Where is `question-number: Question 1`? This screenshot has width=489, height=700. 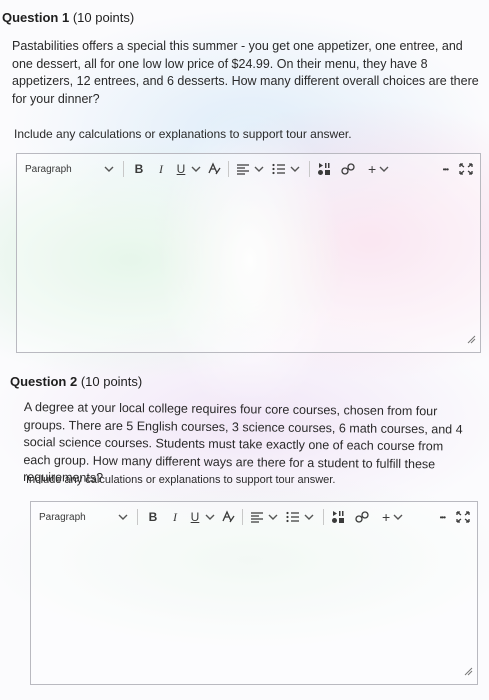 question-number: Question 1 is located at coordinates (36, 17).